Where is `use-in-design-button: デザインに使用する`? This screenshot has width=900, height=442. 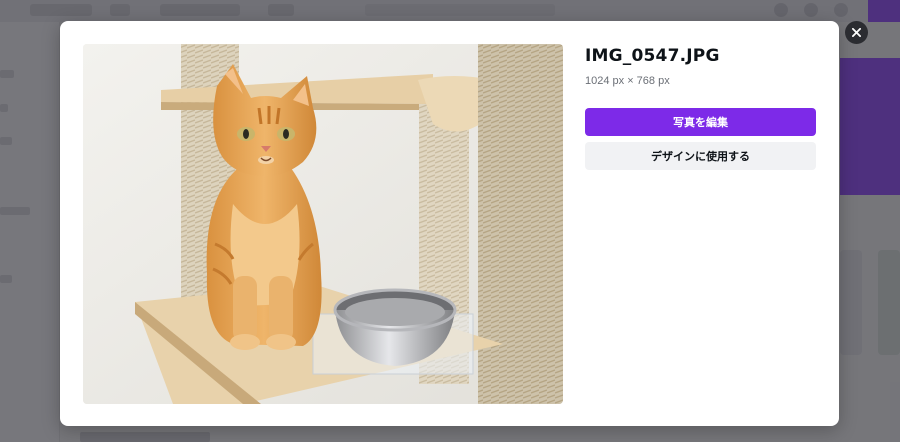 use-in-design-button: デザインに使用する is located at coordinates (700, 156).